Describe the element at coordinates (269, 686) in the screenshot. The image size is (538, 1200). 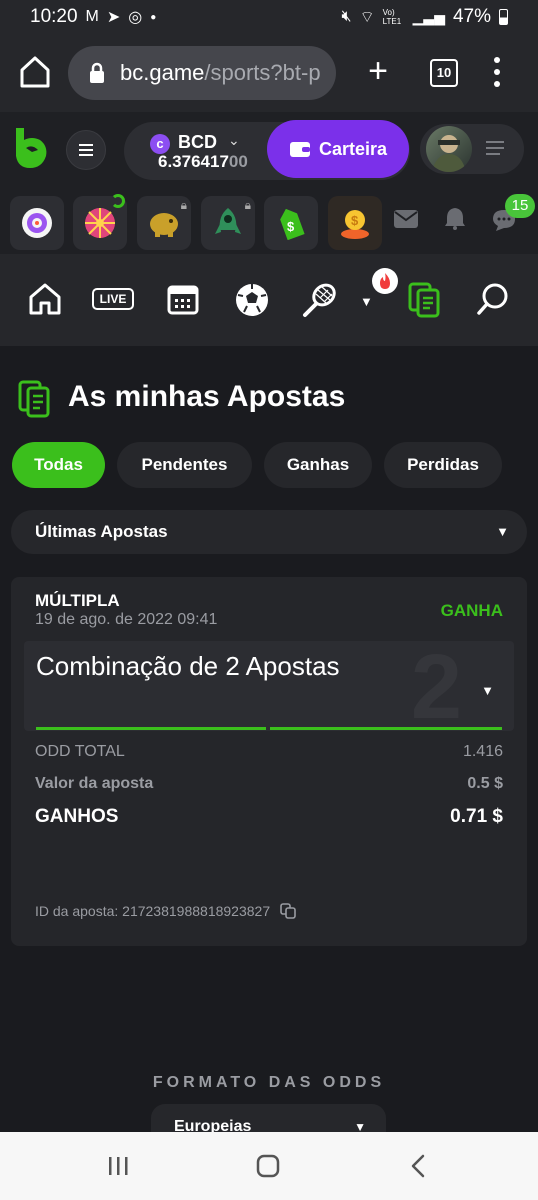
I see `combo-accordion: 2 Combinação de 2 Apostas ▼` at that location.